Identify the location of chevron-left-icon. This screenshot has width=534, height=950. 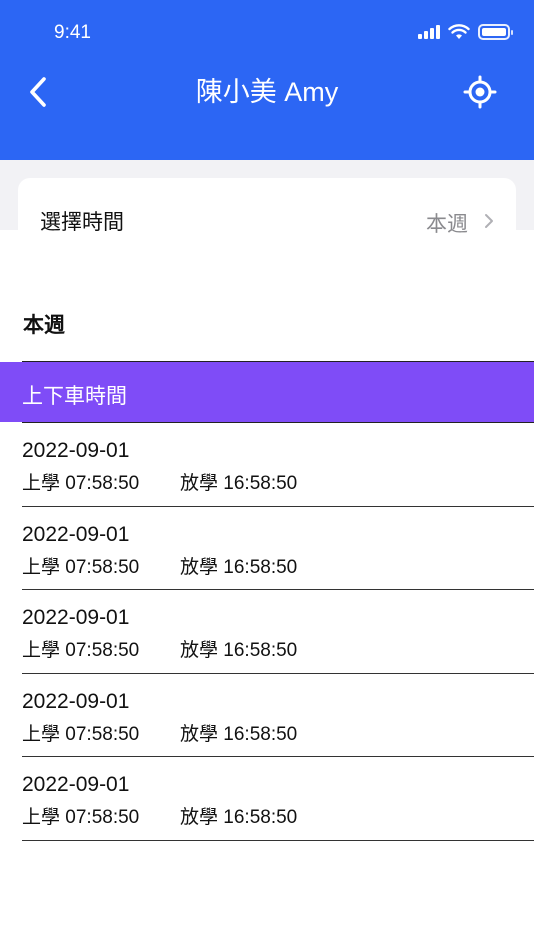
(38, 92).